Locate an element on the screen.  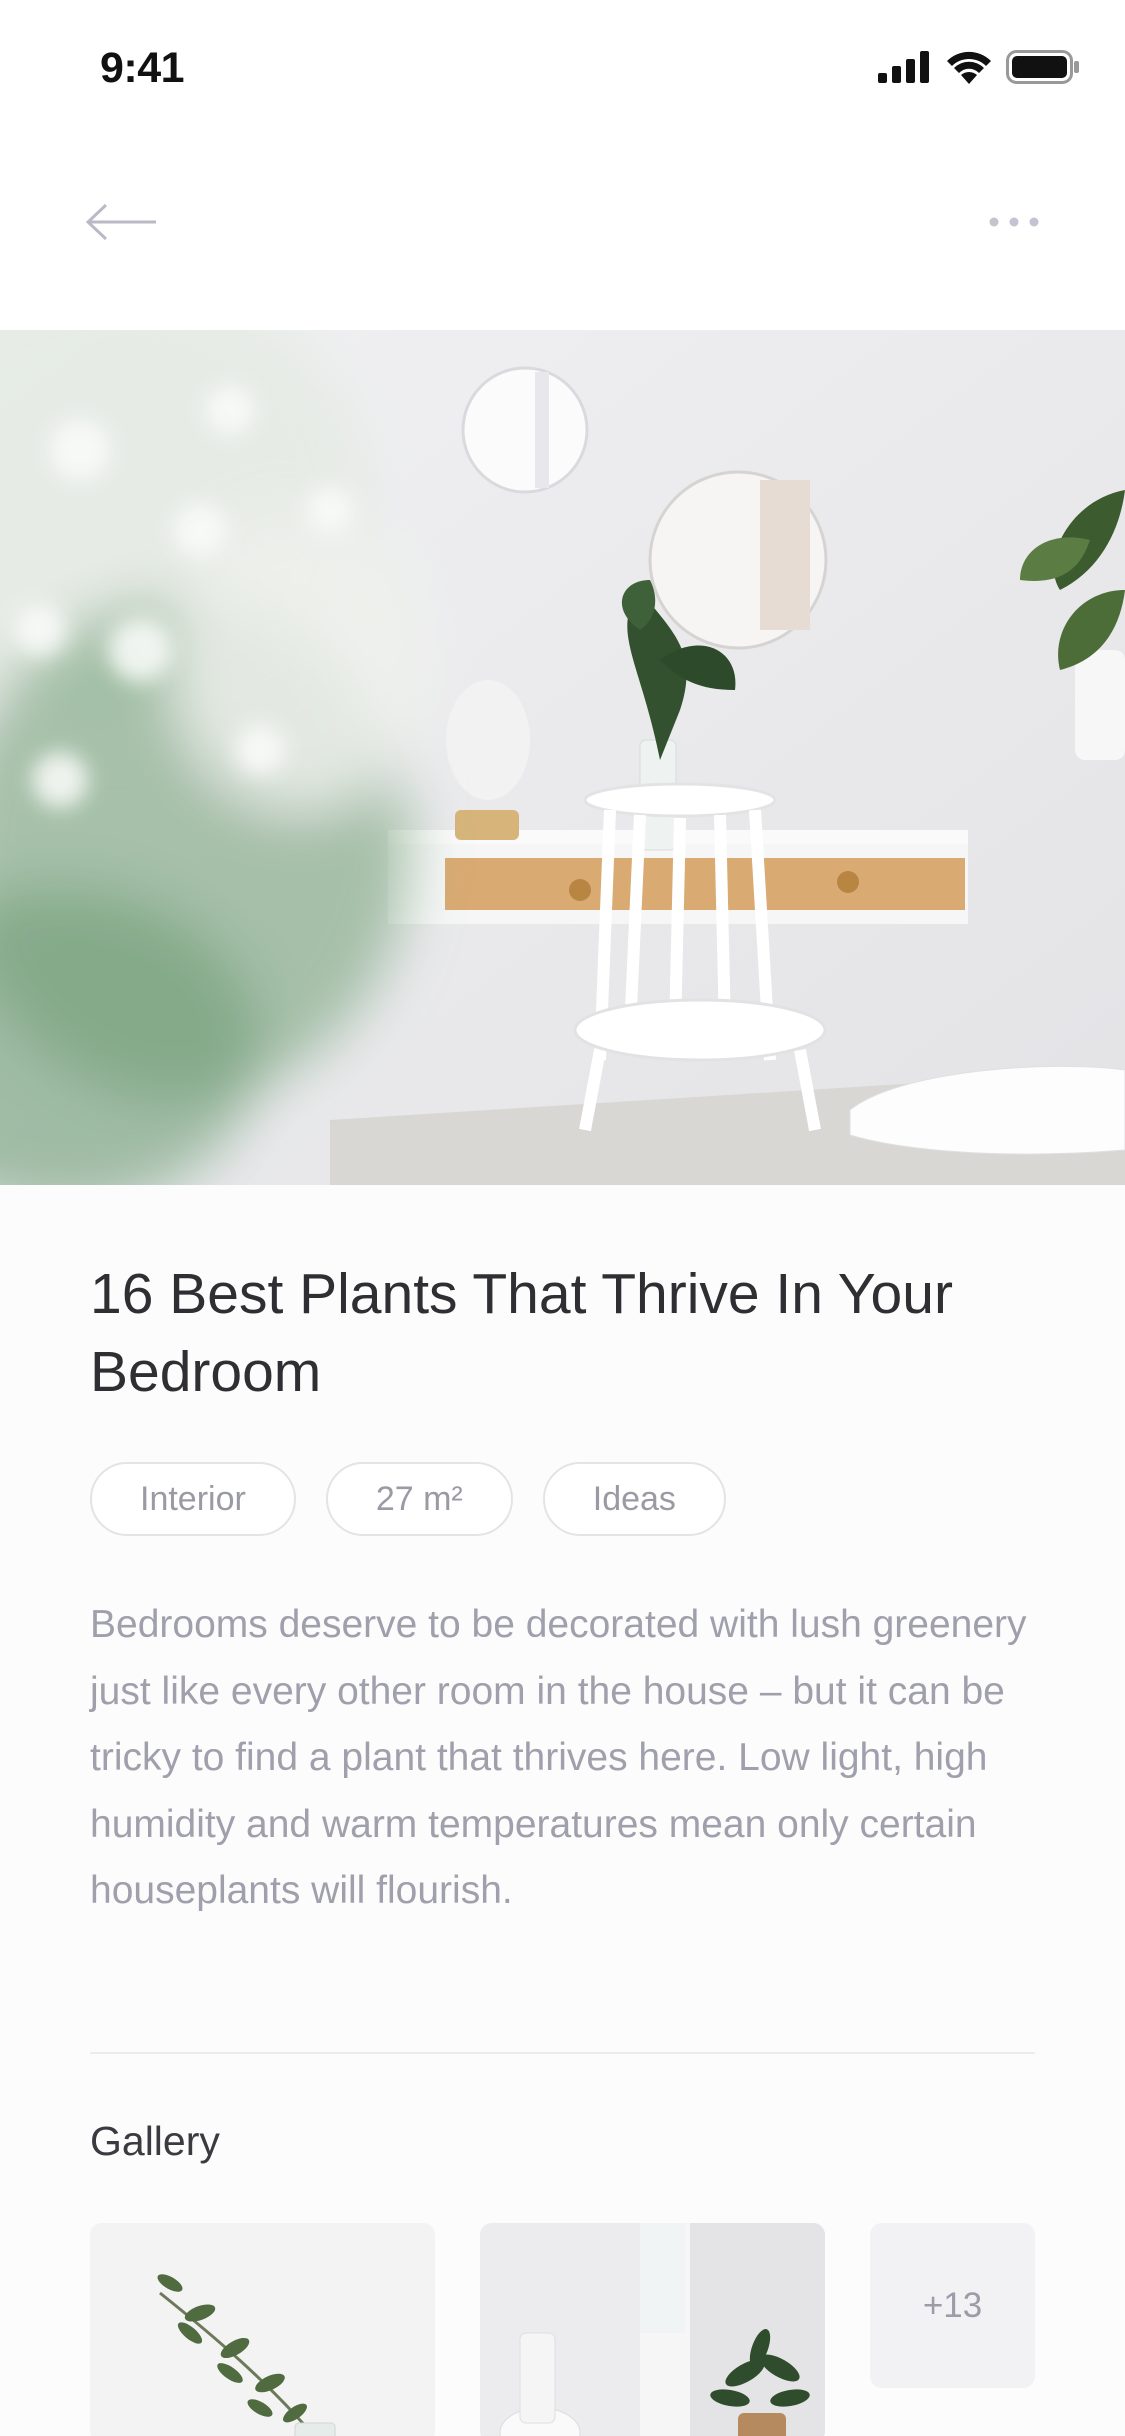
nav-bar is located at coordinates (562, 231).